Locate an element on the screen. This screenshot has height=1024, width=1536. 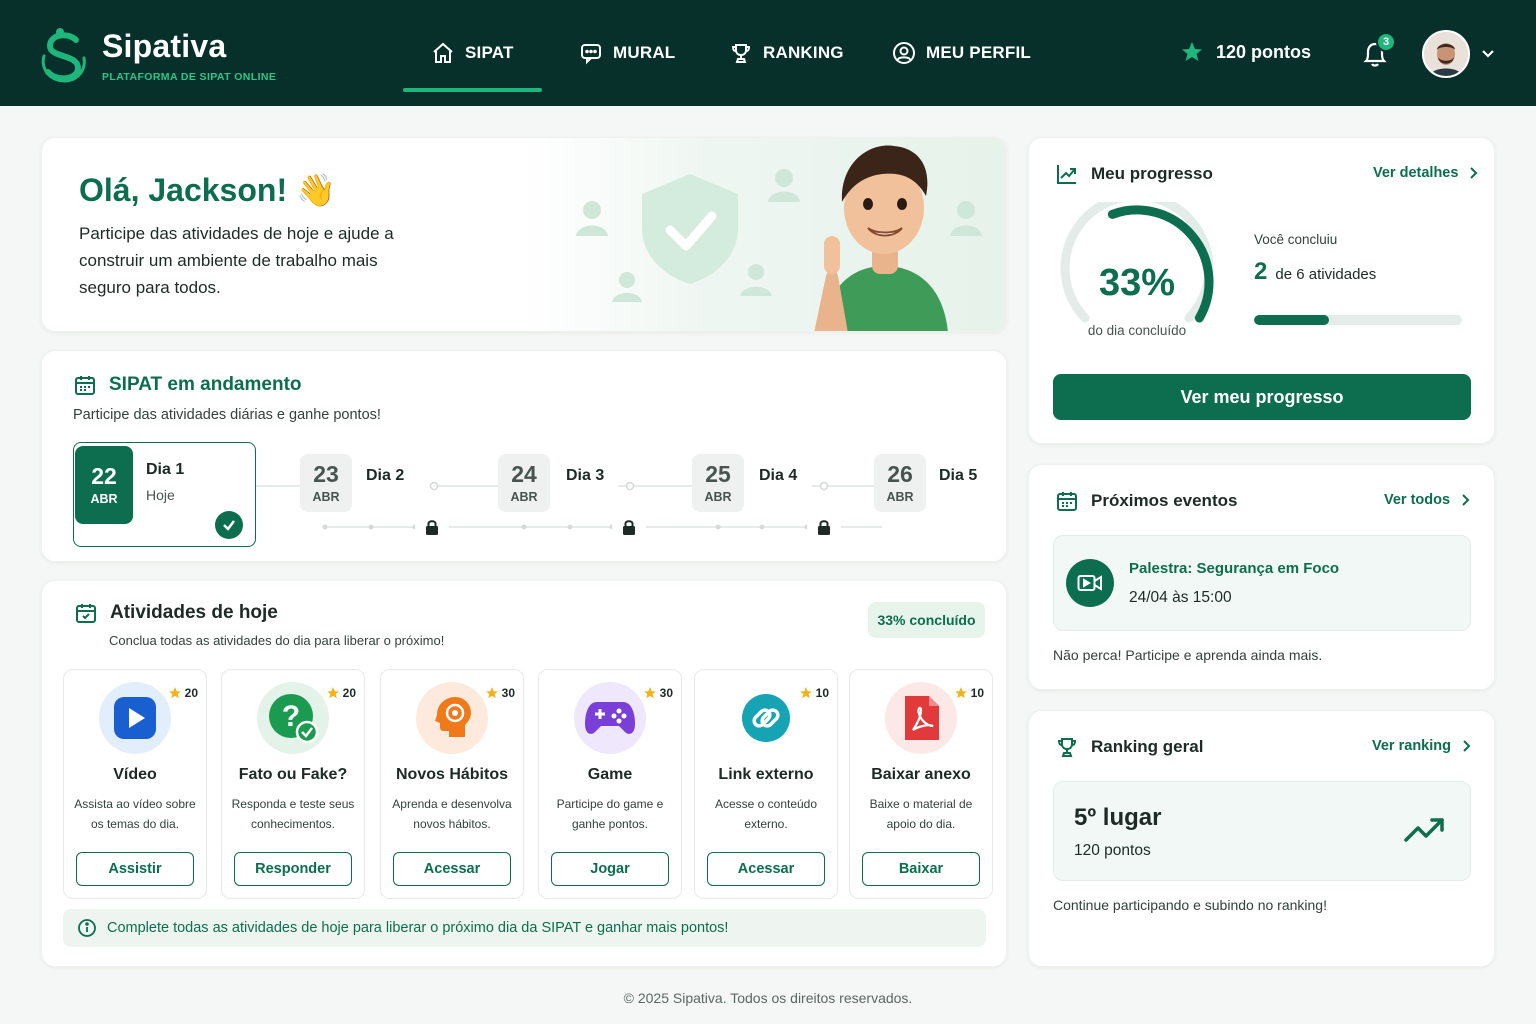
ver-todos-link: Ver todos is located at coordinates (1427, 500).